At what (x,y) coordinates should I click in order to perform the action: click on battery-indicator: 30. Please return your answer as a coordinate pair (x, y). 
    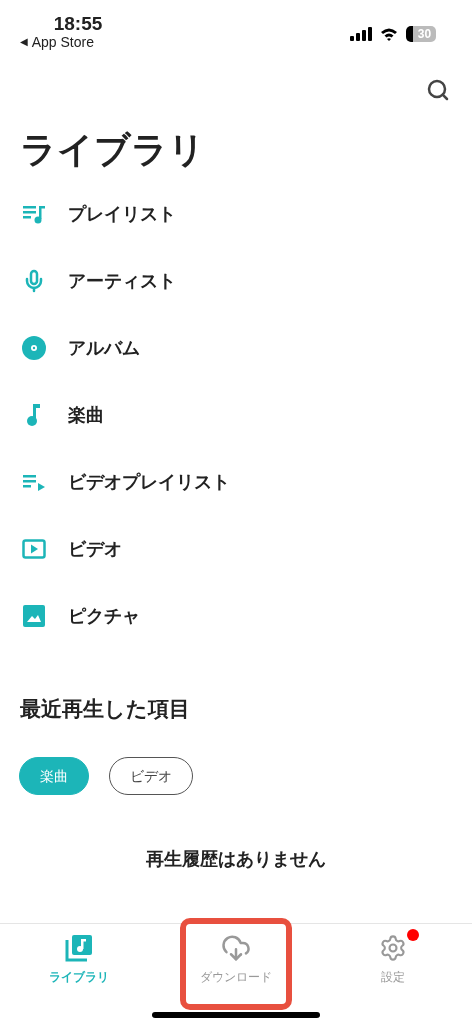
    Looking at the image, I should click on (421, 34).